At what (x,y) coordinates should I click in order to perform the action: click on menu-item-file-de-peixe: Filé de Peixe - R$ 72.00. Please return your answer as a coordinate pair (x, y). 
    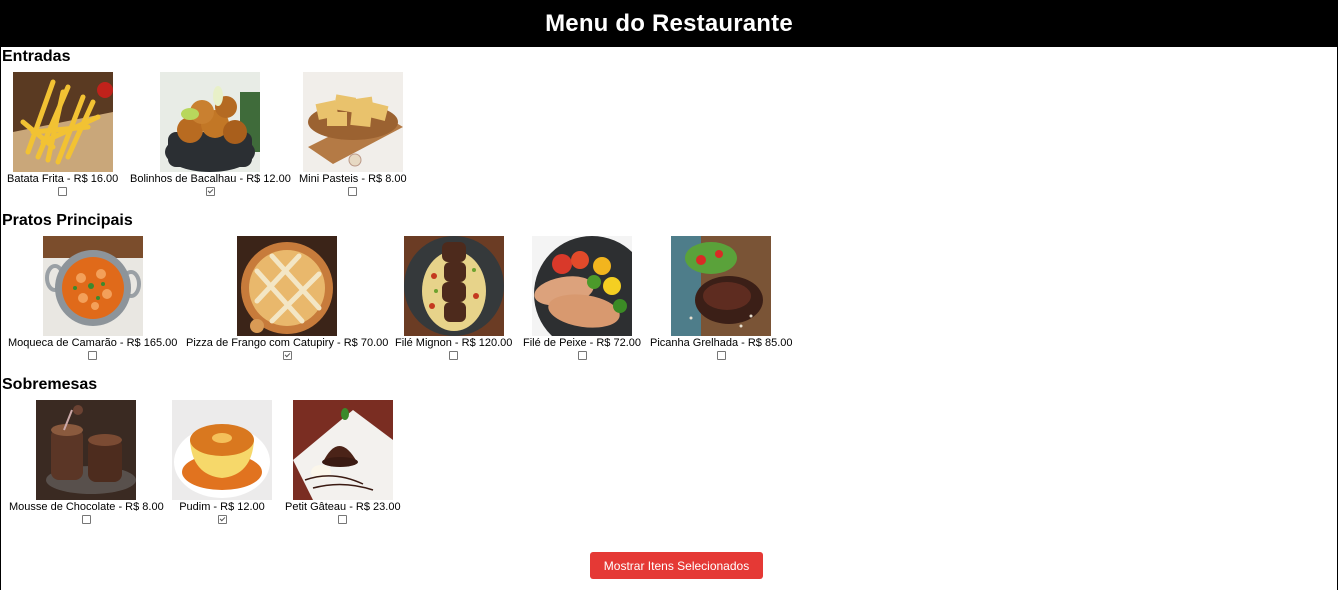
    Looking at the image, I should click on (582, 298).